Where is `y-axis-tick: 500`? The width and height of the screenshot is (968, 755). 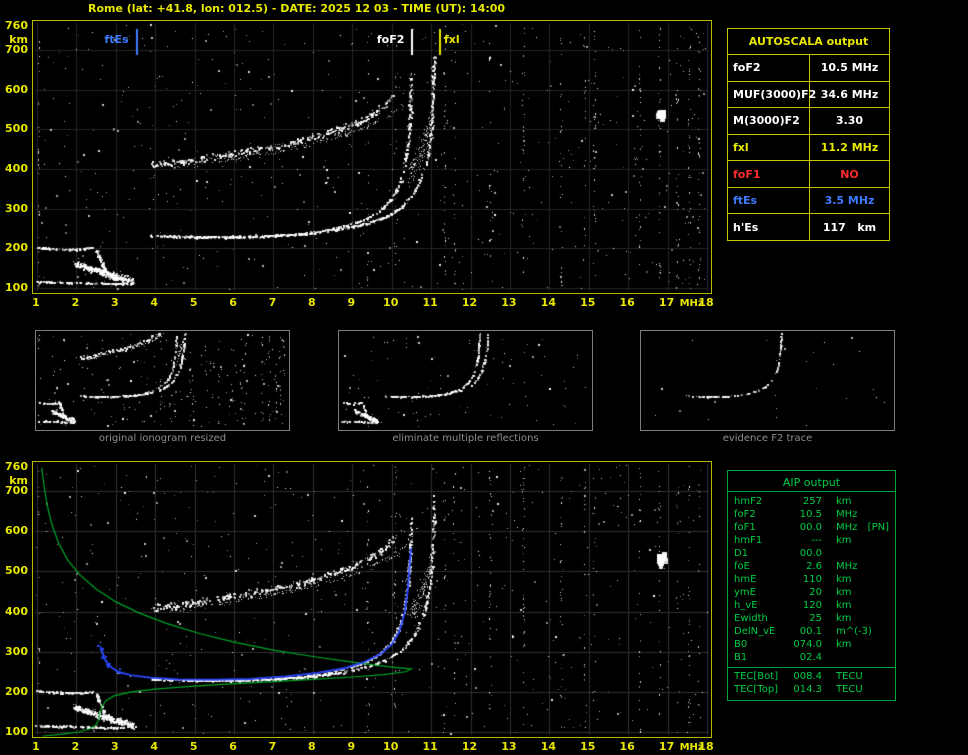
y-axis-tick: 500 is located at coordinates (16, 571).